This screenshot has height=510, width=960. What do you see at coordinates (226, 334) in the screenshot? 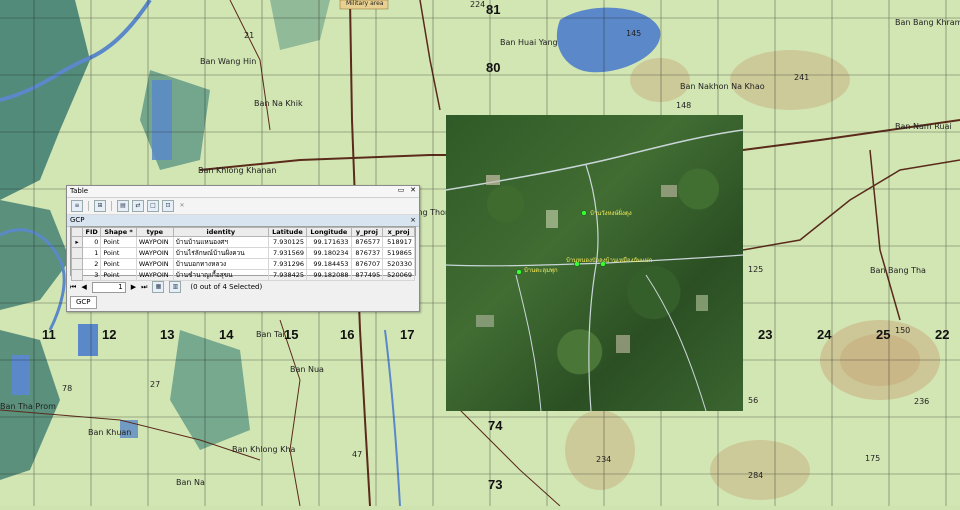
I see `grid-number: 14` at bounding box center [226, 334].